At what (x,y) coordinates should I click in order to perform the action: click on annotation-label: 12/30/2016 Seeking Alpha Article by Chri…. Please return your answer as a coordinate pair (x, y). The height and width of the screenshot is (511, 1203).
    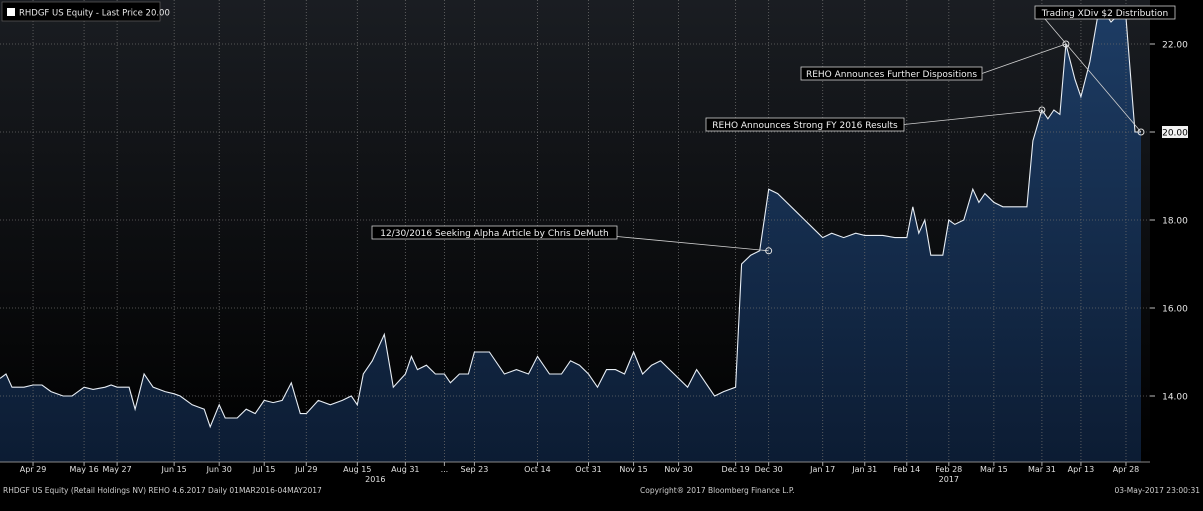
    Looking at the image, I should click on (494, 234).